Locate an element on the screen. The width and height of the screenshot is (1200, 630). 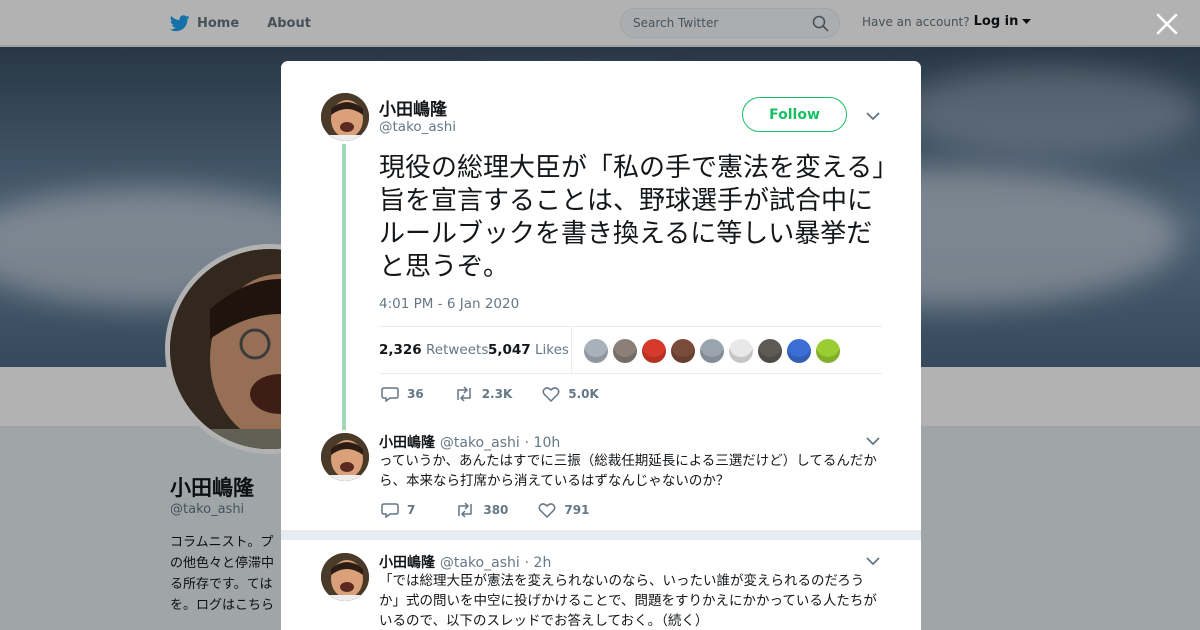
author-avatar is located at coordinates (345, 117).